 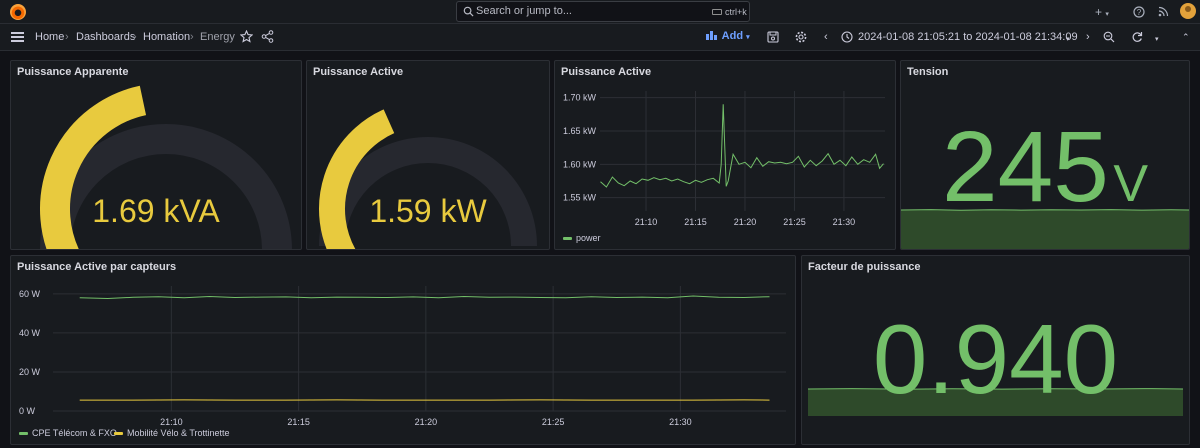 What do you see at coordinates (826, 37) in the screenshot?
I see `time-back-chevron-icon: ‹` at bounding box center [826, 37].